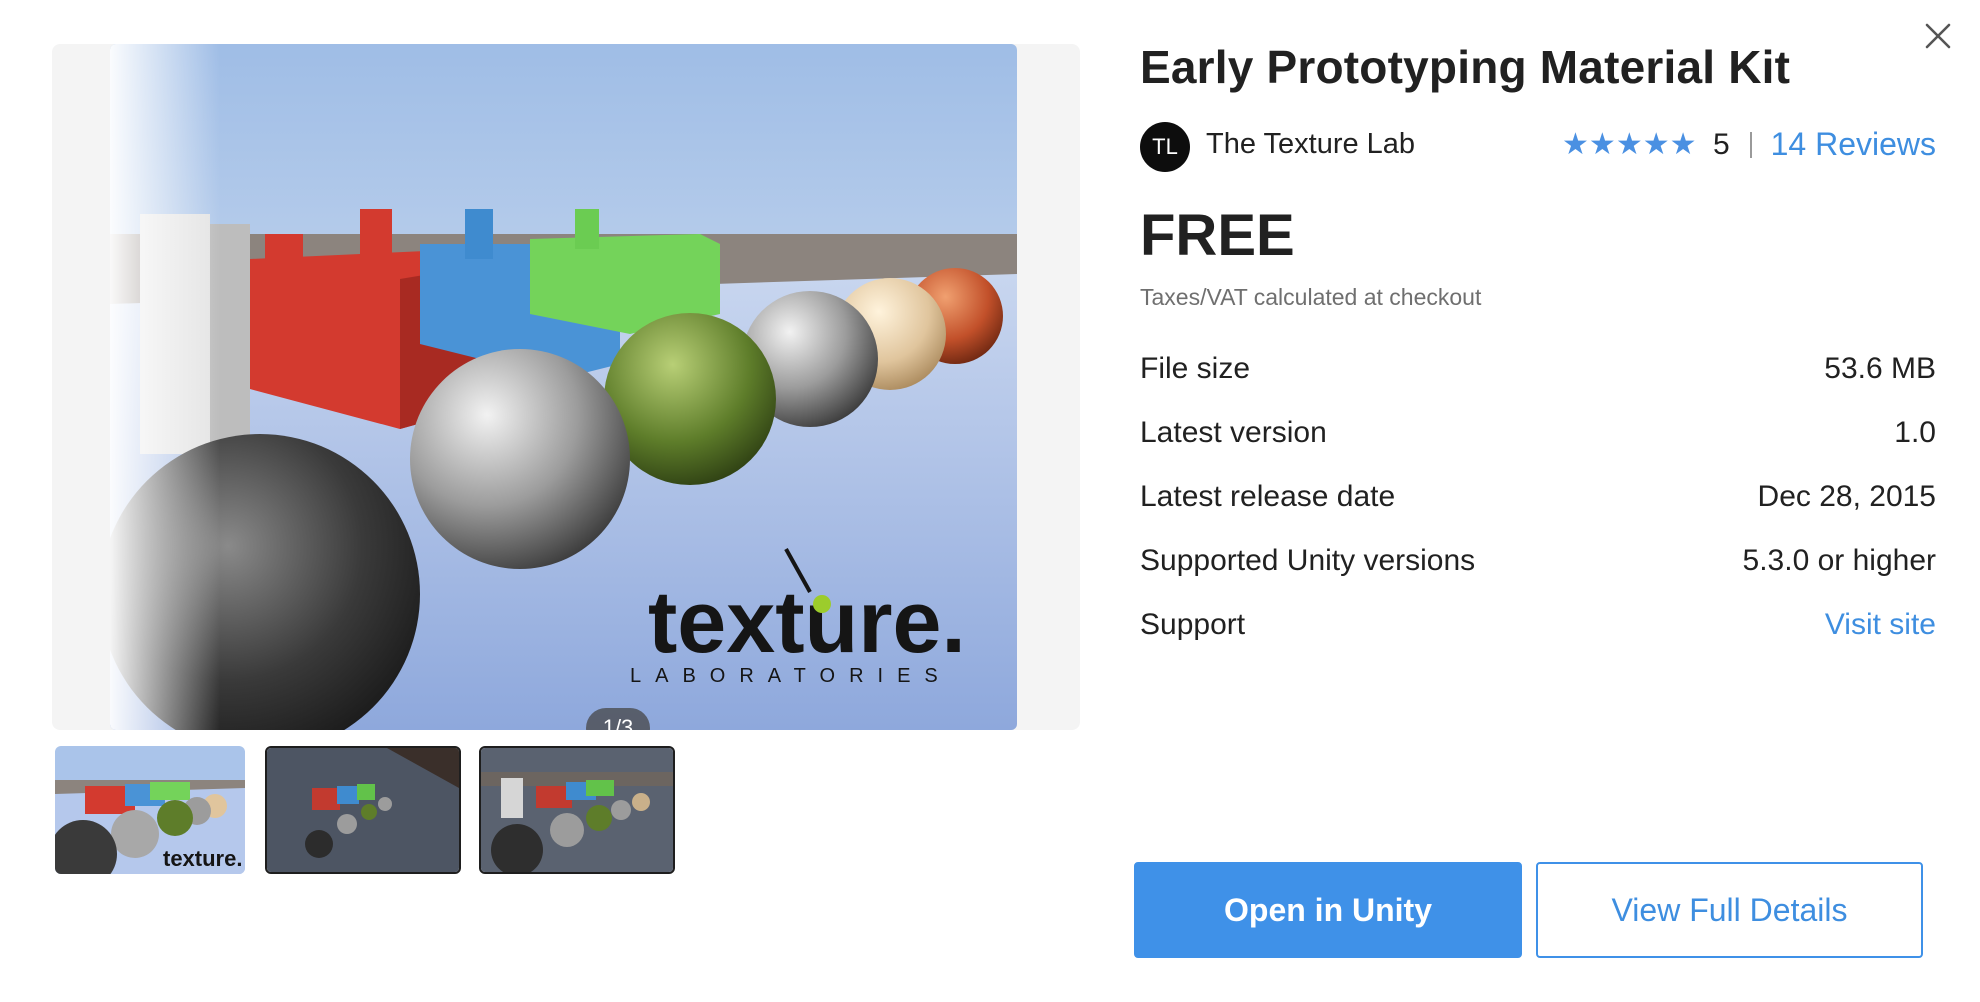 The height and width of the screenshot is (1002, 1980). Describe the element at coordinates (1729, 910) in the screenshot. I see `view-full-details-button: View Full Details` at that location.